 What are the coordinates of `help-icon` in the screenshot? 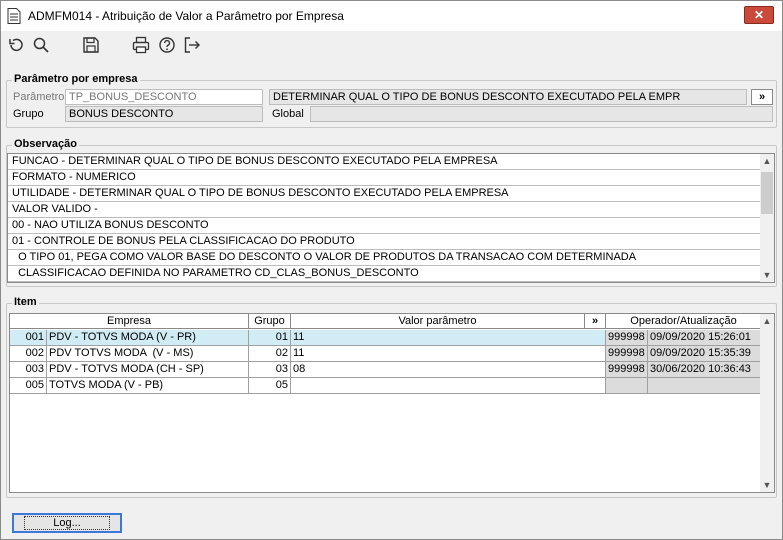 It's located at (167, 45).